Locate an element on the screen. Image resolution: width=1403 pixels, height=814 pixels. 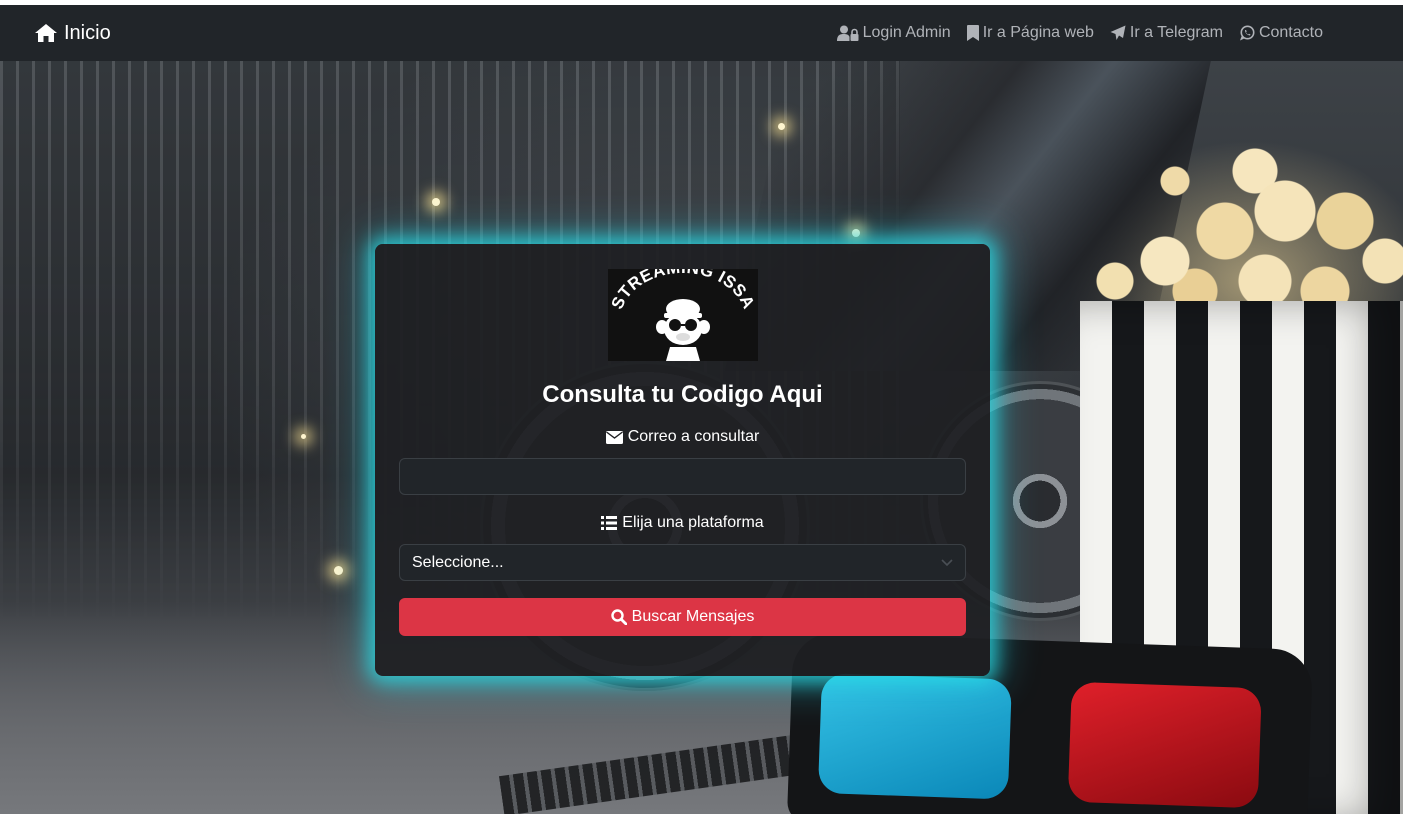
platform-label: Elija una plataforma is located at coordinates (682, 523).